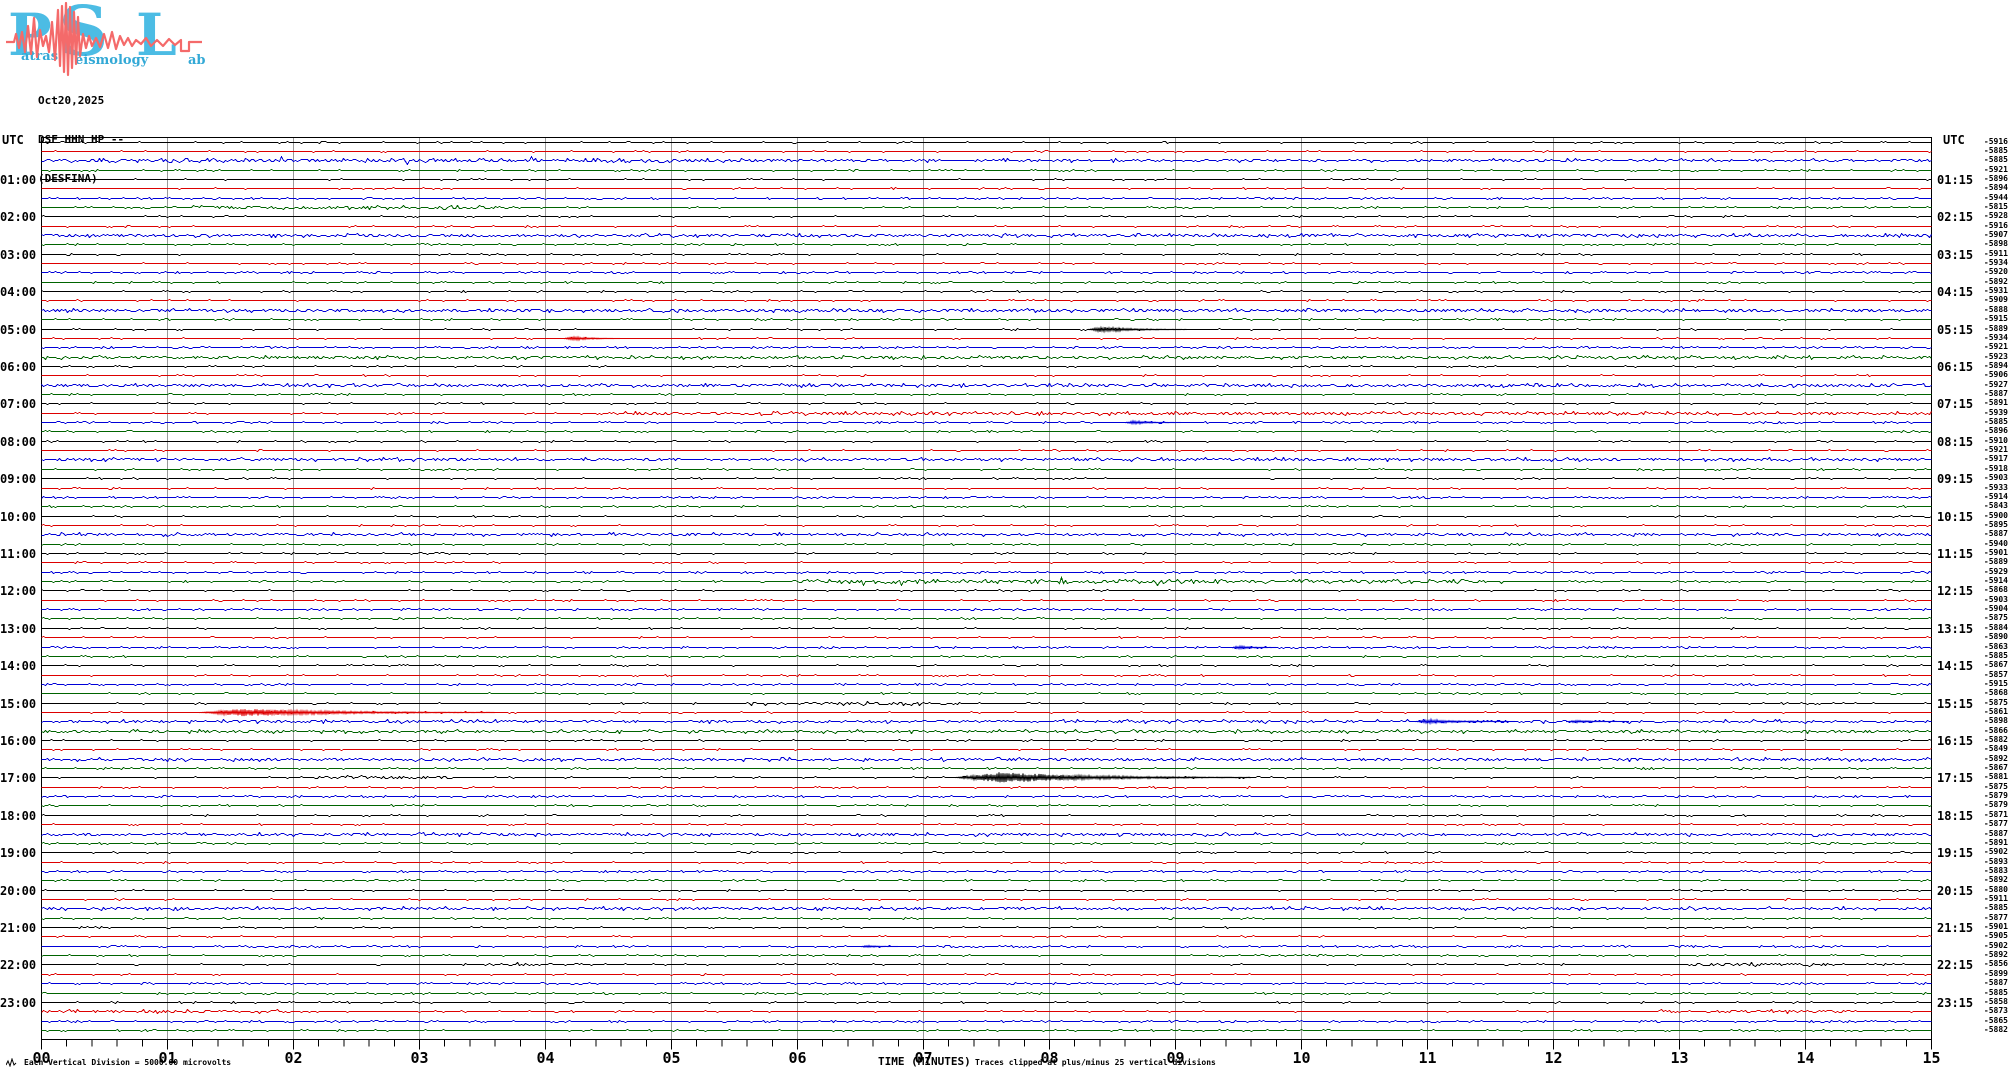  I want to click on trace-offset-value: -5933, so click(1995, 487).